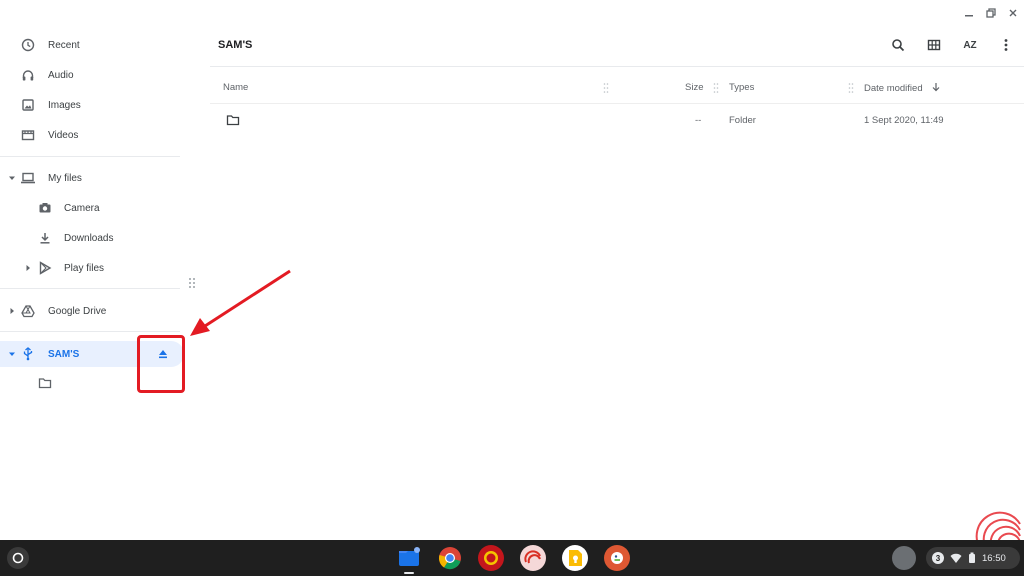  What do you see at coordinates (741, 87) in the screenshot?
I see `column-header-types: Types` at bounding box center [741, 87].